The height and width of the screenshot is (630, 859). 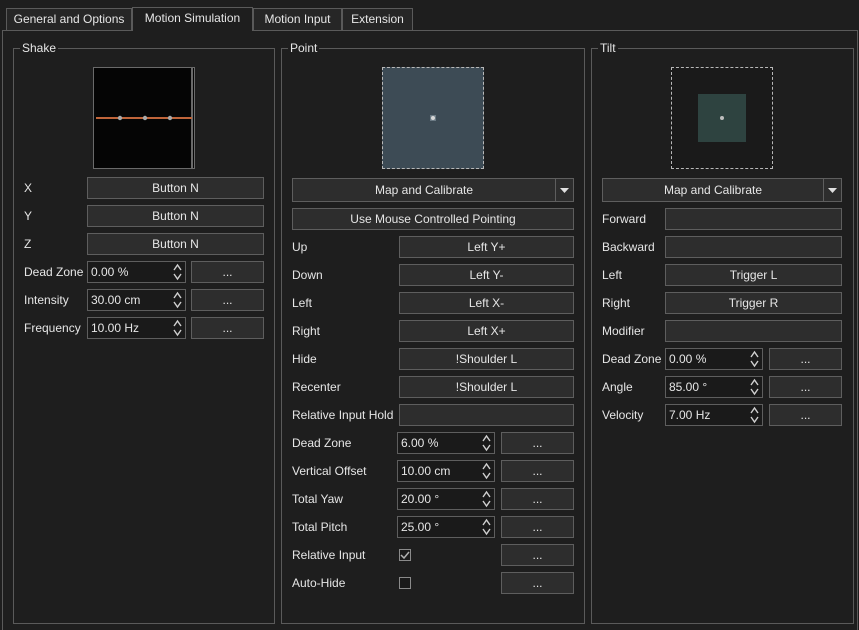 I want to click on tilt-modifier-button, so click(x=753, y=331).